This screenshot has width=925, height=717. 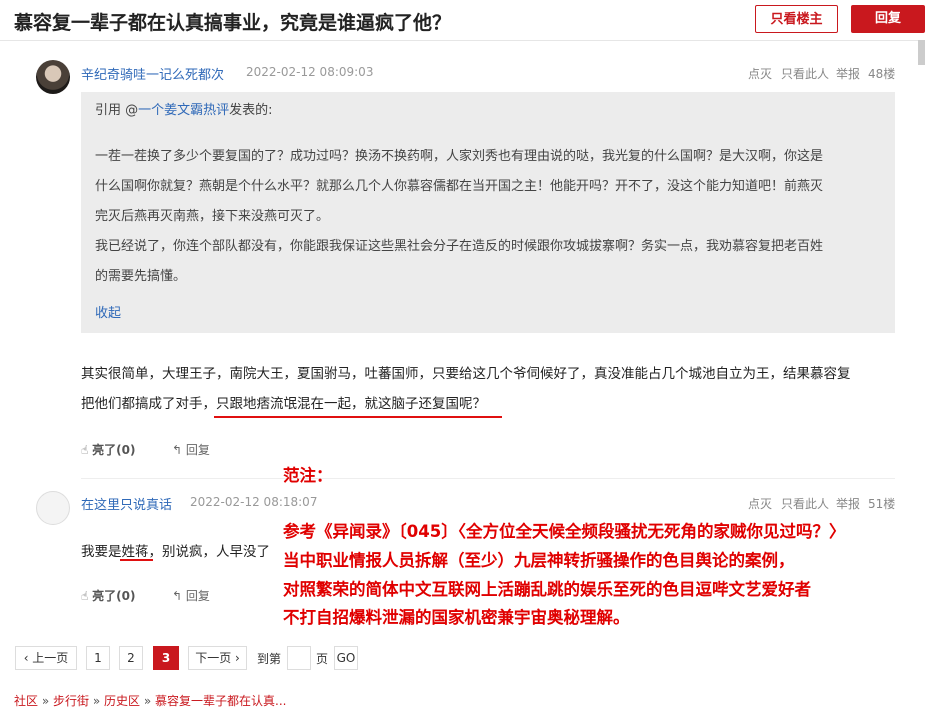 I want to click on scrollbar-thumb, so click(x=921, y=52).